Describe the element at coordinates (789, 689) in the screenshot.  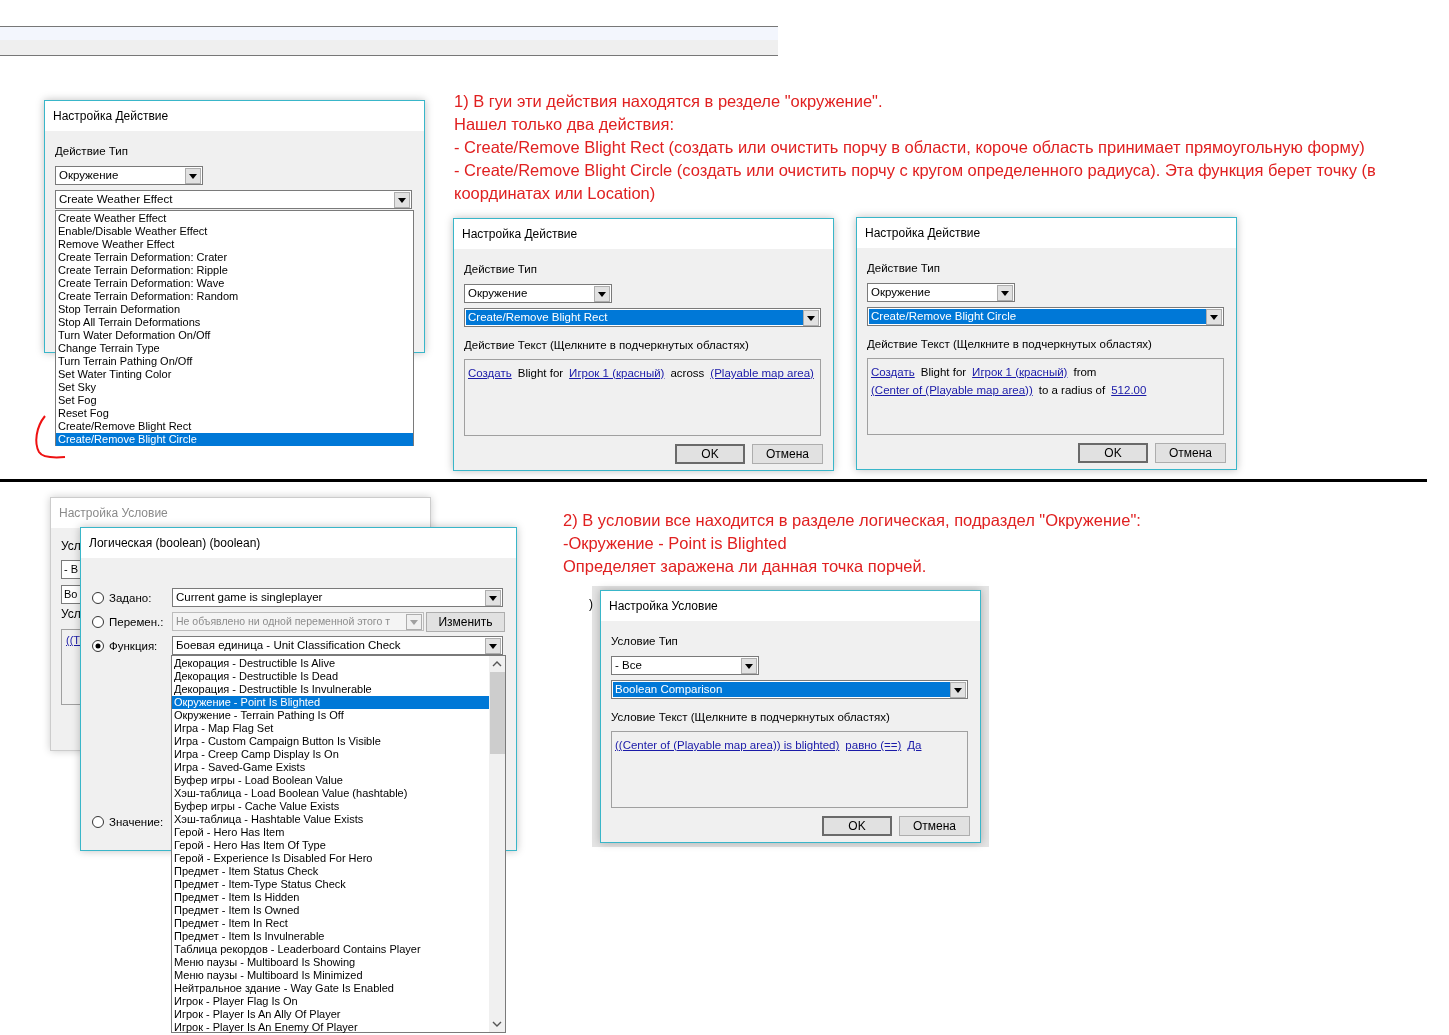
I see `condition-dropdown: Boolean Comparison` at that location.